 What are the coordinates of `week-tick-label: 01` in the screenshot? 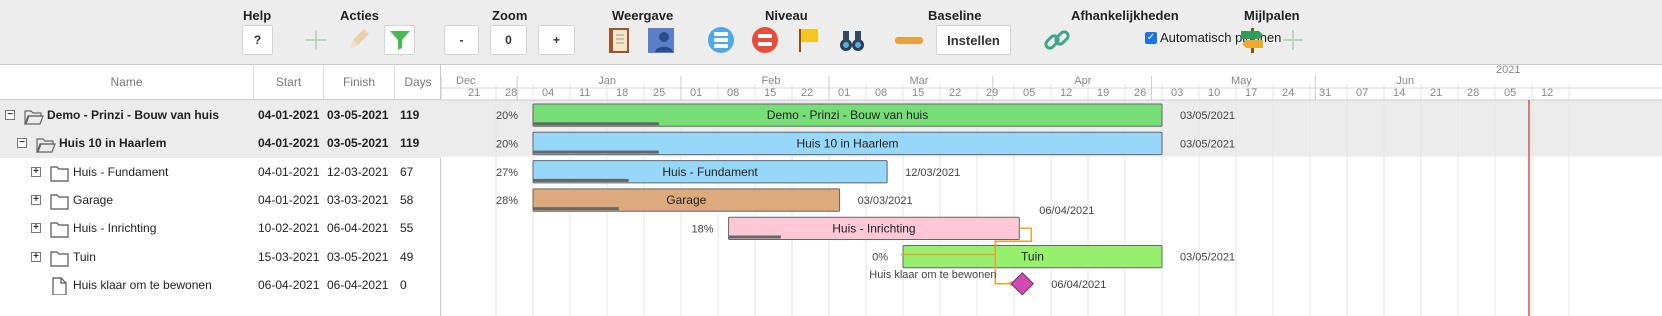 It's located at (844, 93).